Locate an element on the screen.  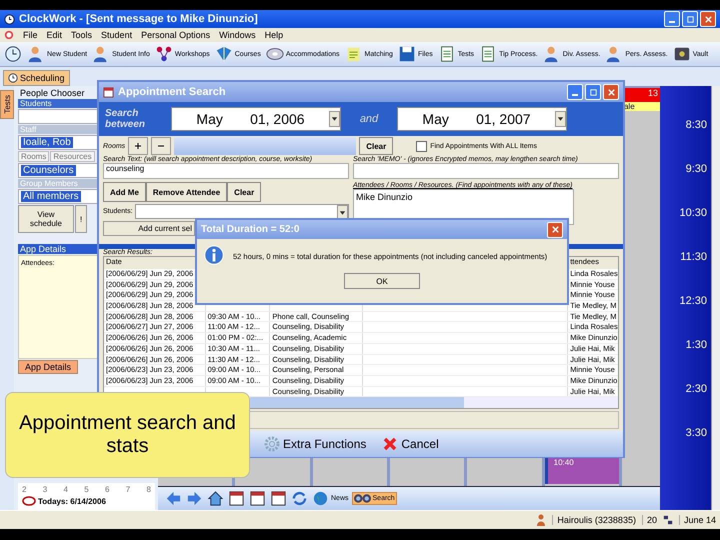
plus-icon is located at coordinates (138, 146).